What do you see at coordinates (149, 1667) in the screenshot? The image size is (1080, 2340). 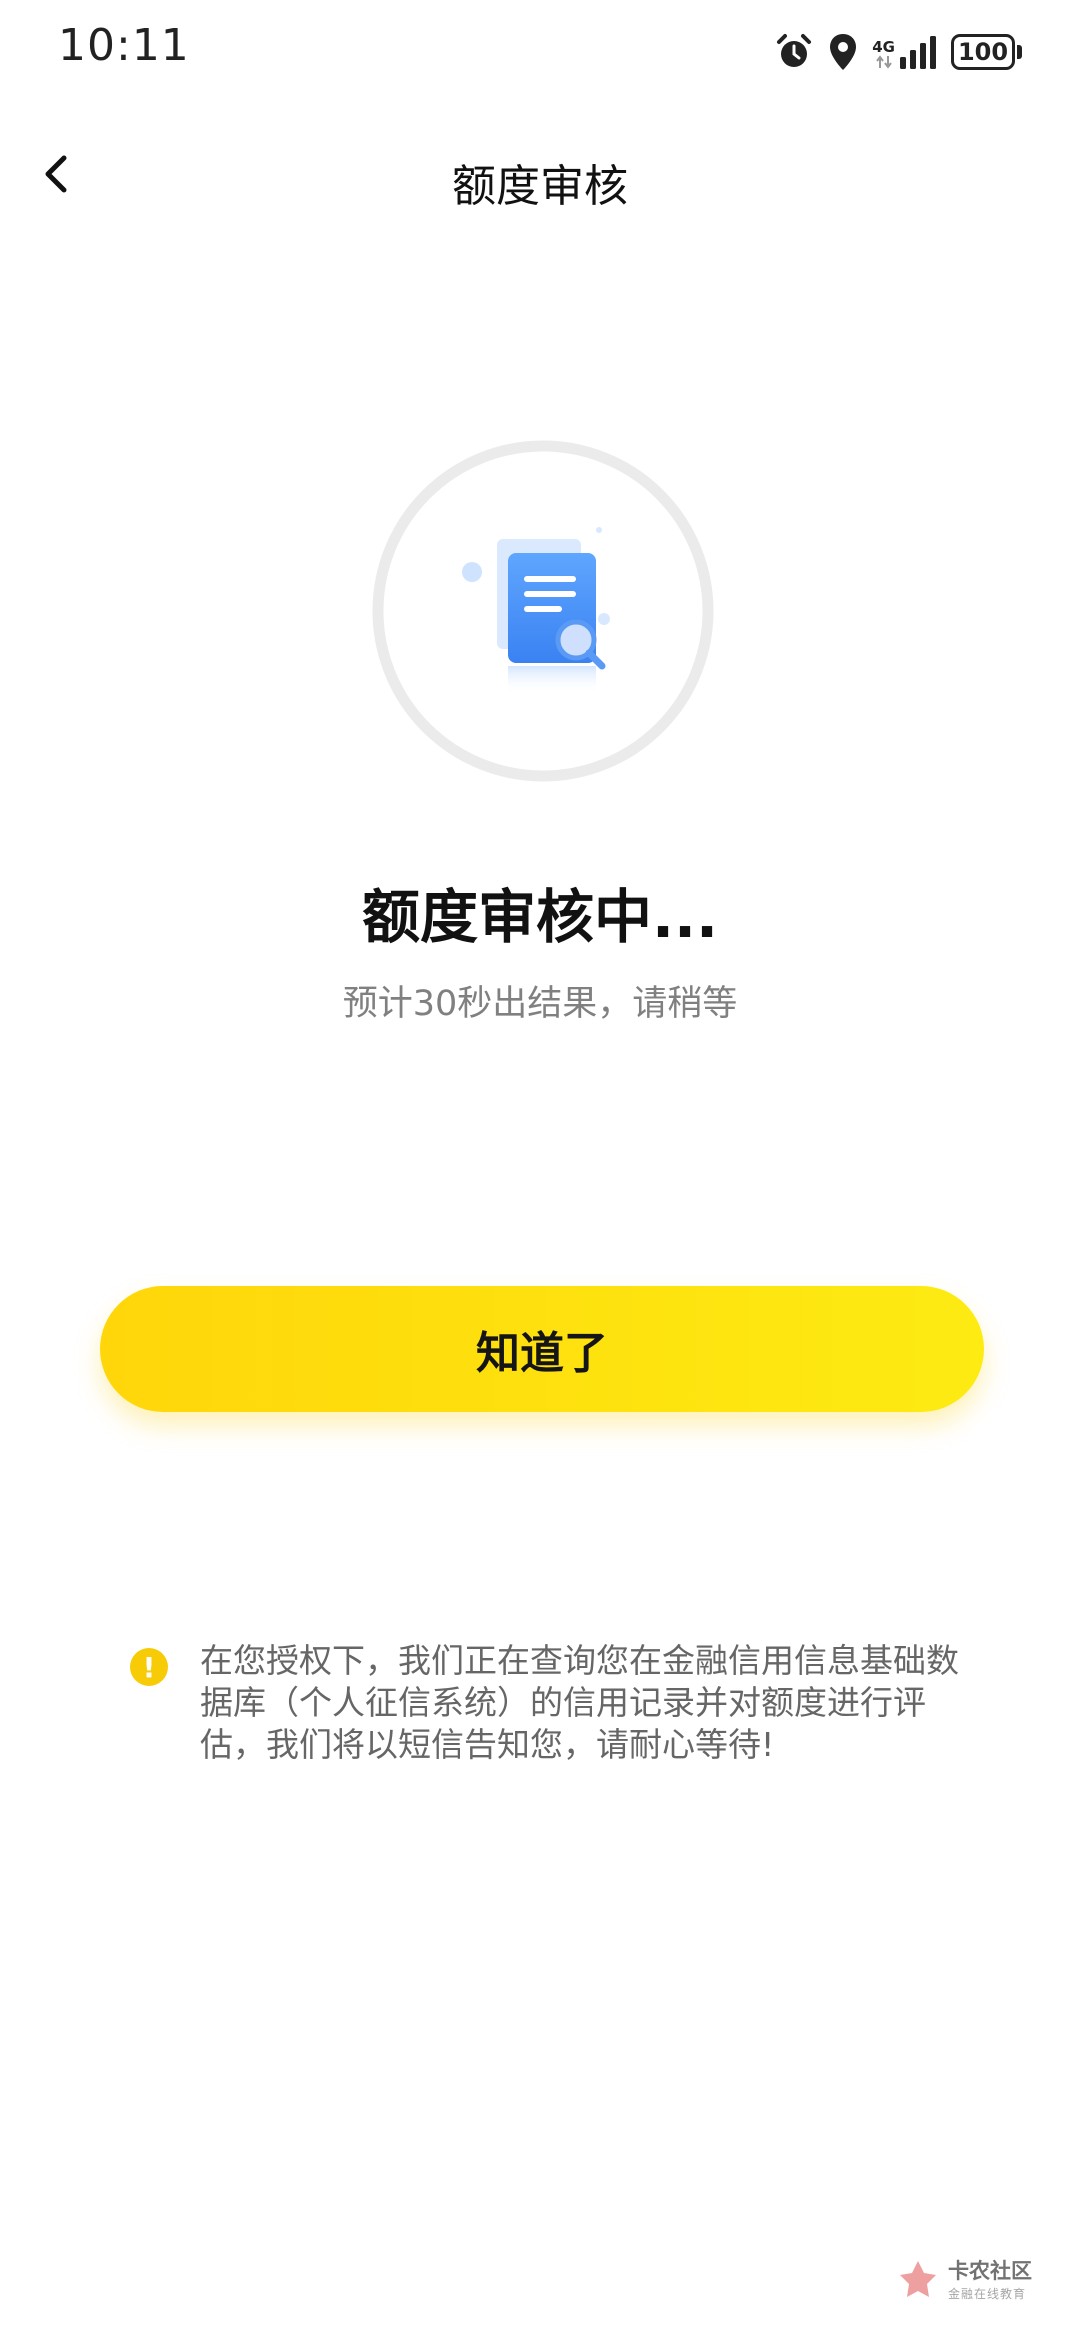 I see `warning-icon: !` at bounding box center [149, 1667].